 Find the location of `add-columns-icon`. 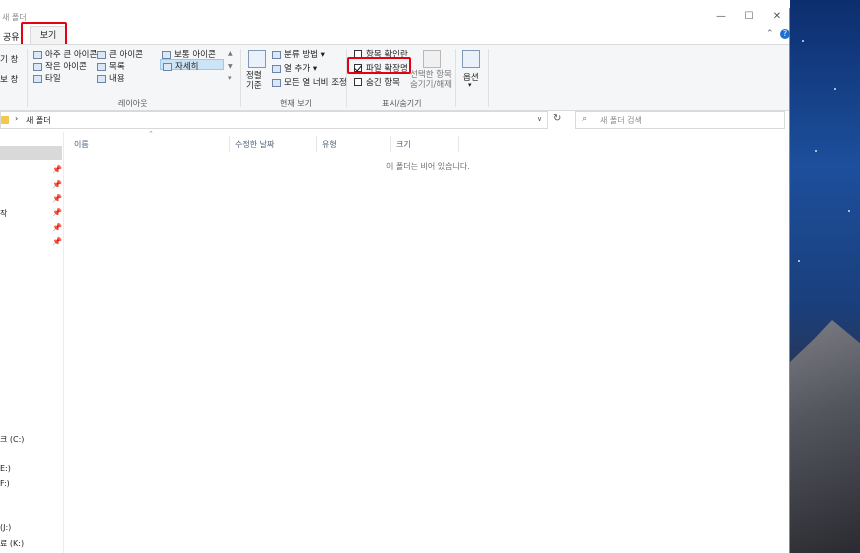

add-columns-icon is located at coordinates (276, 68).